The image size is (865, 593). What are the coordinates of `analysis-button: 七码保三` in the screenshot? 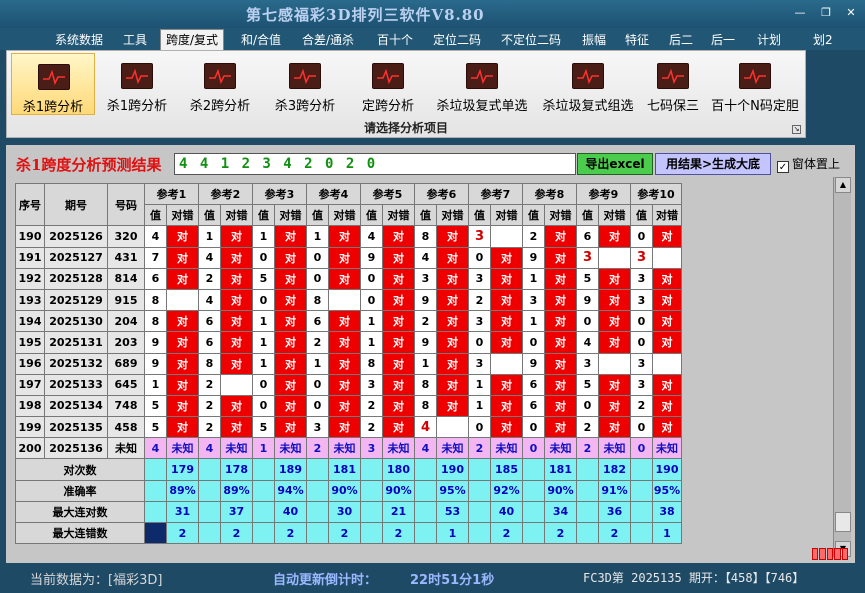 It's located at (673, 84).